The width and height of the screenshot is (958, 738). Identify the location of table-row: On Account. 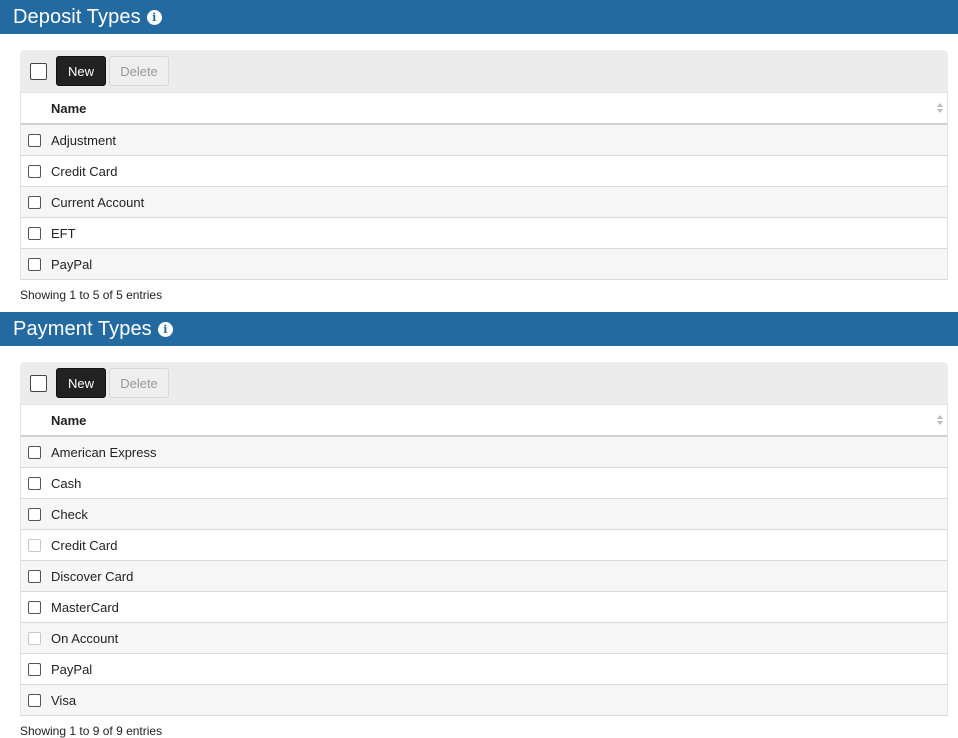
(484, 638).